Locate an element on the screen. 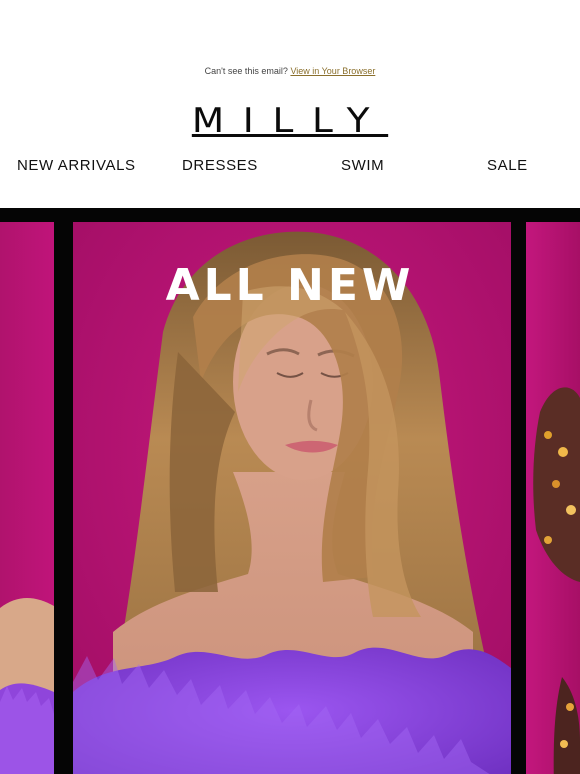 The height and width of the screenshot is (774, 580). nav-item-sale: SALE is located at coordinates (507, 166).